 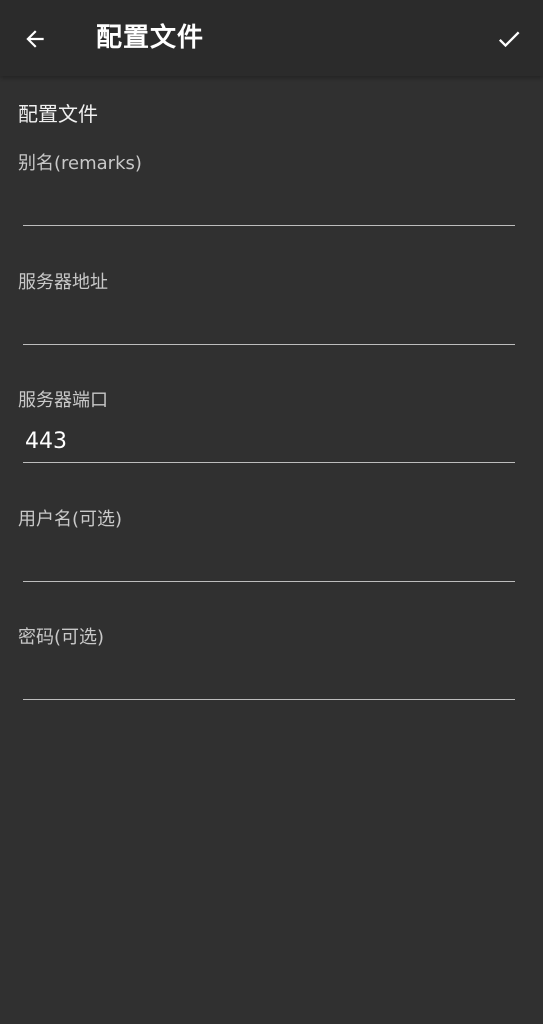 I want to click on server-port-label: 服务器端口, so click(x=63, y=400).